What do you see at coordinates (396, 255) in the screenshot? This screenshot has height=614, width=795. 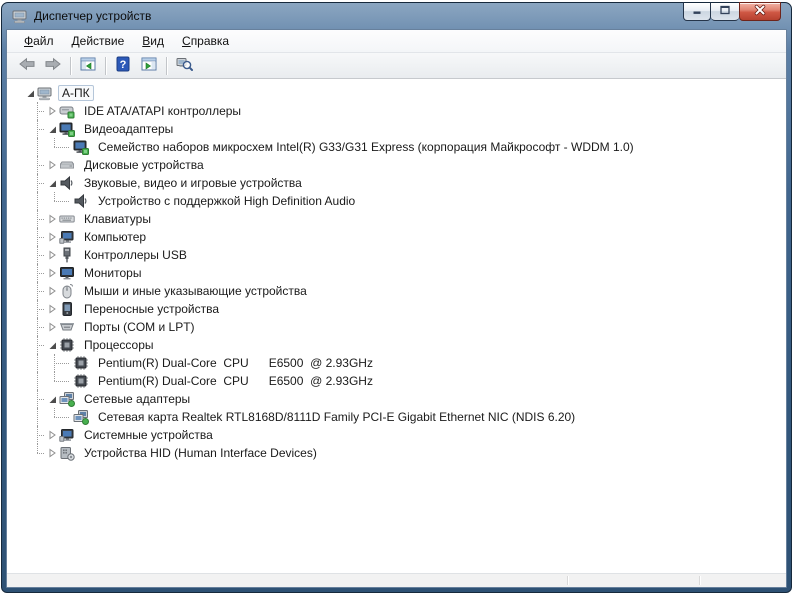 I see `tree-item-usb: Контроллеры USB` at bounding box center [396, 255].